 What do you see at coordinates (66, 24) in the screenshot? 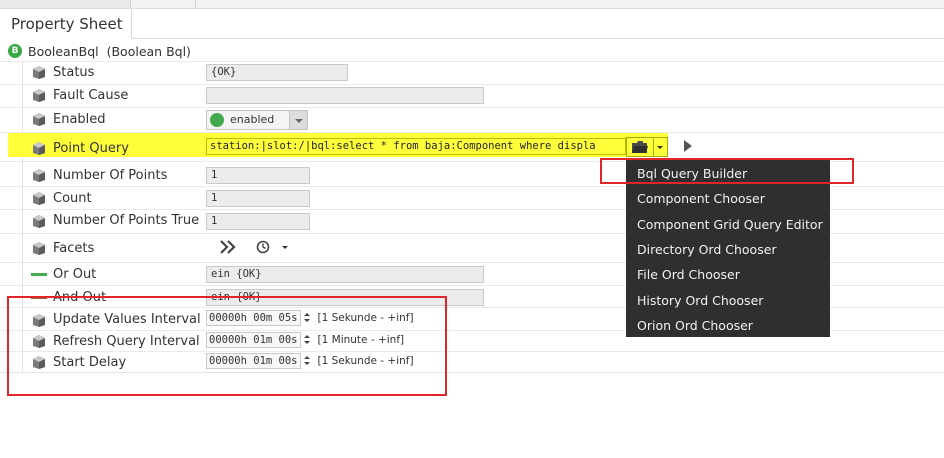
I see `tab-property-sheet: Property Sheet` at bounding box center [66, 24].